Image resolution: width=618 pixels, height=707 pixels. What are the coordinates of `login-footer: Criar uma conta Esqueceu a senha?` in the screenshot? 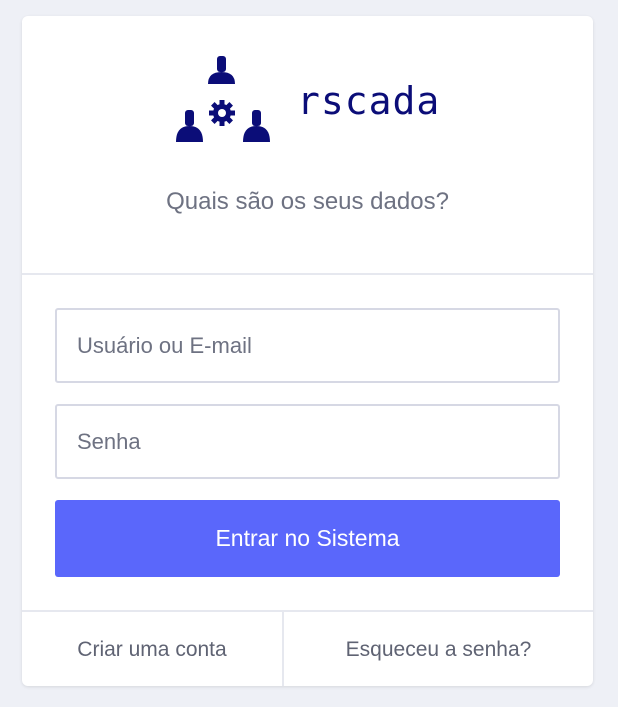 It's located at (307, 648).